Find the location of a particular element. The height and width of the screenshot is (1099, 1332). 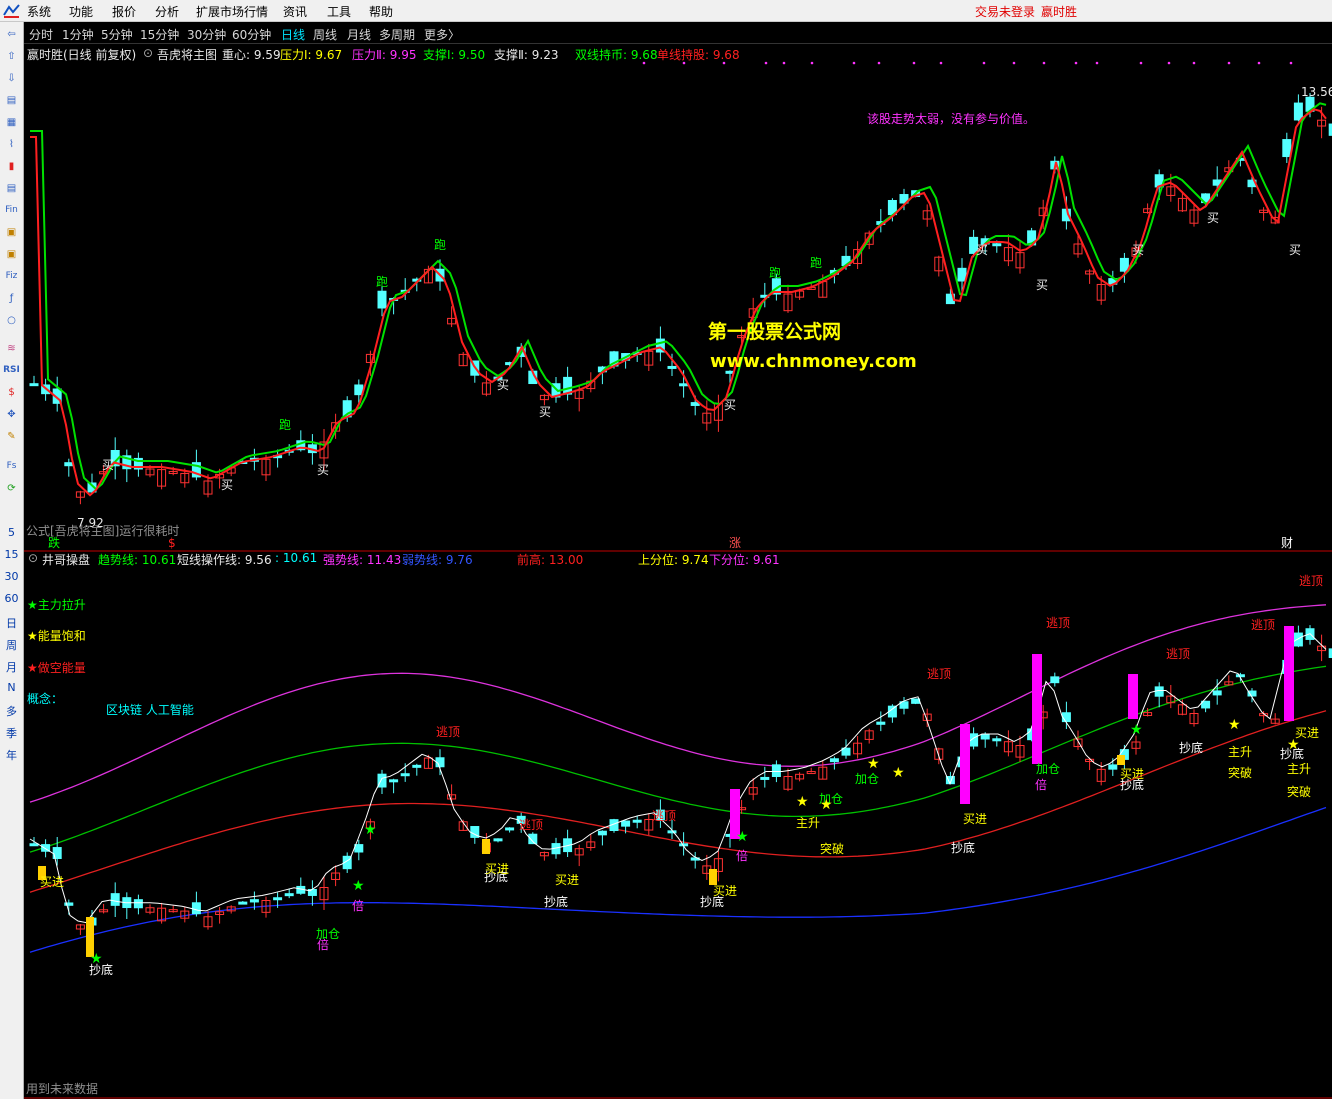

menu-quote: 报价 is located at coordinates (124, 11).